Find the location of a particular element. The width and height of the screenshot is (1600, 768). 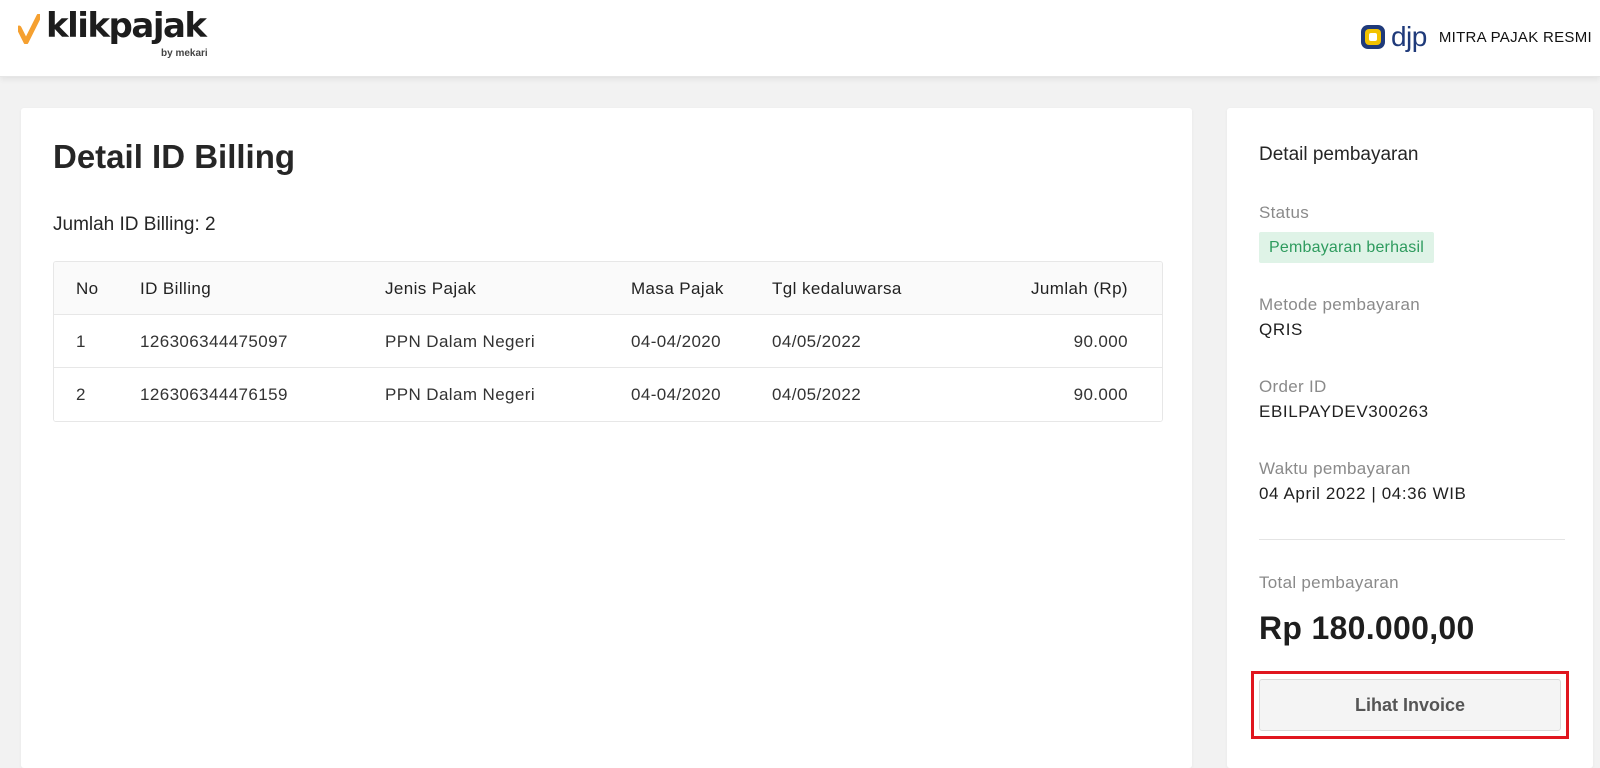

billing-count: Jumlah ID Billing: 2 is located at coordinates (134, 224).